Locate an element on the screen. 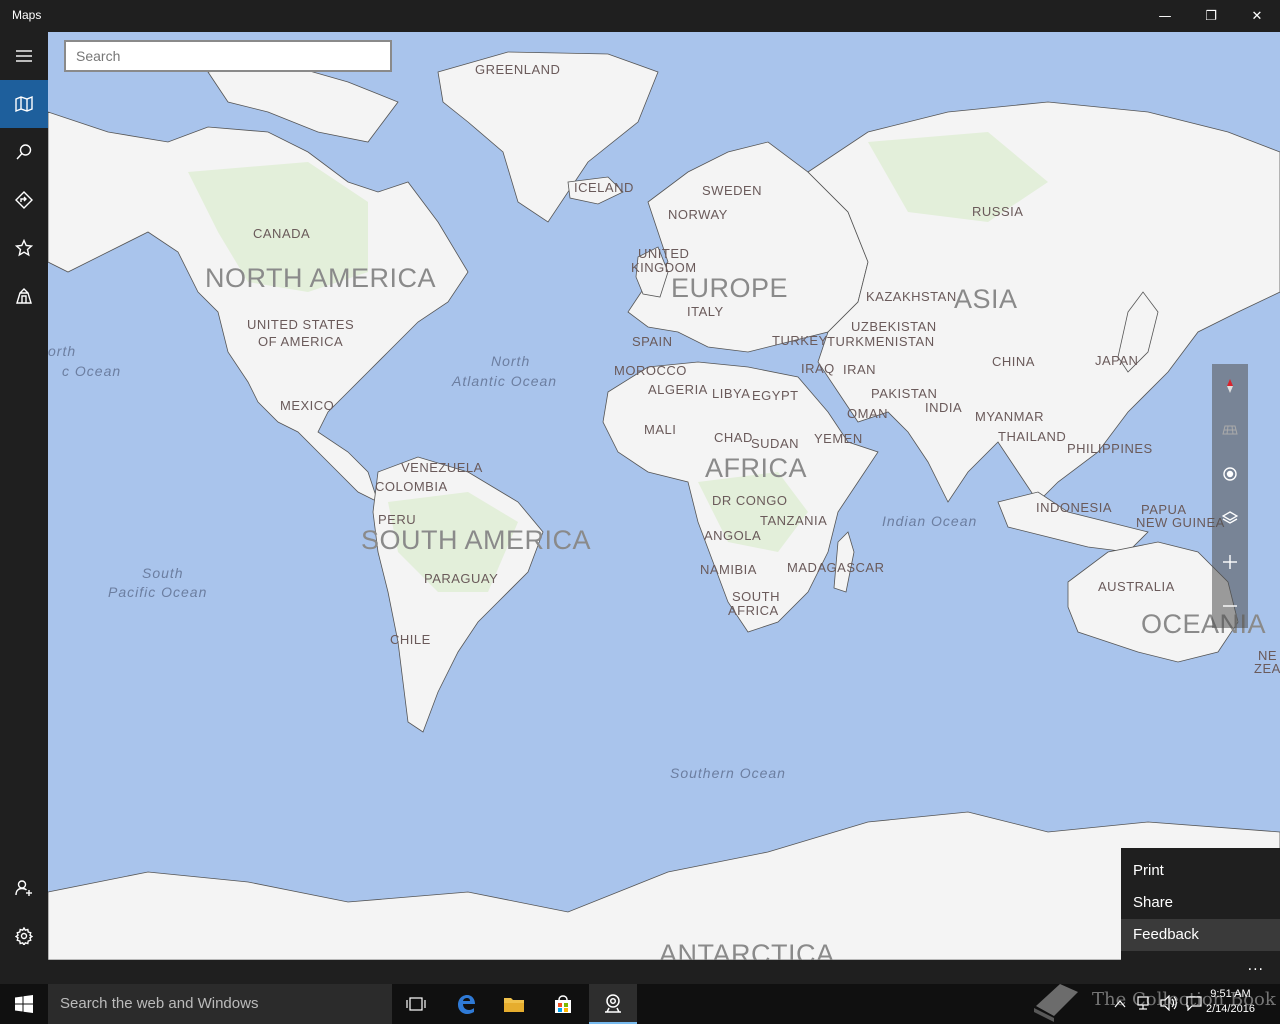  map-controls is located at coordinates (1230, 496).